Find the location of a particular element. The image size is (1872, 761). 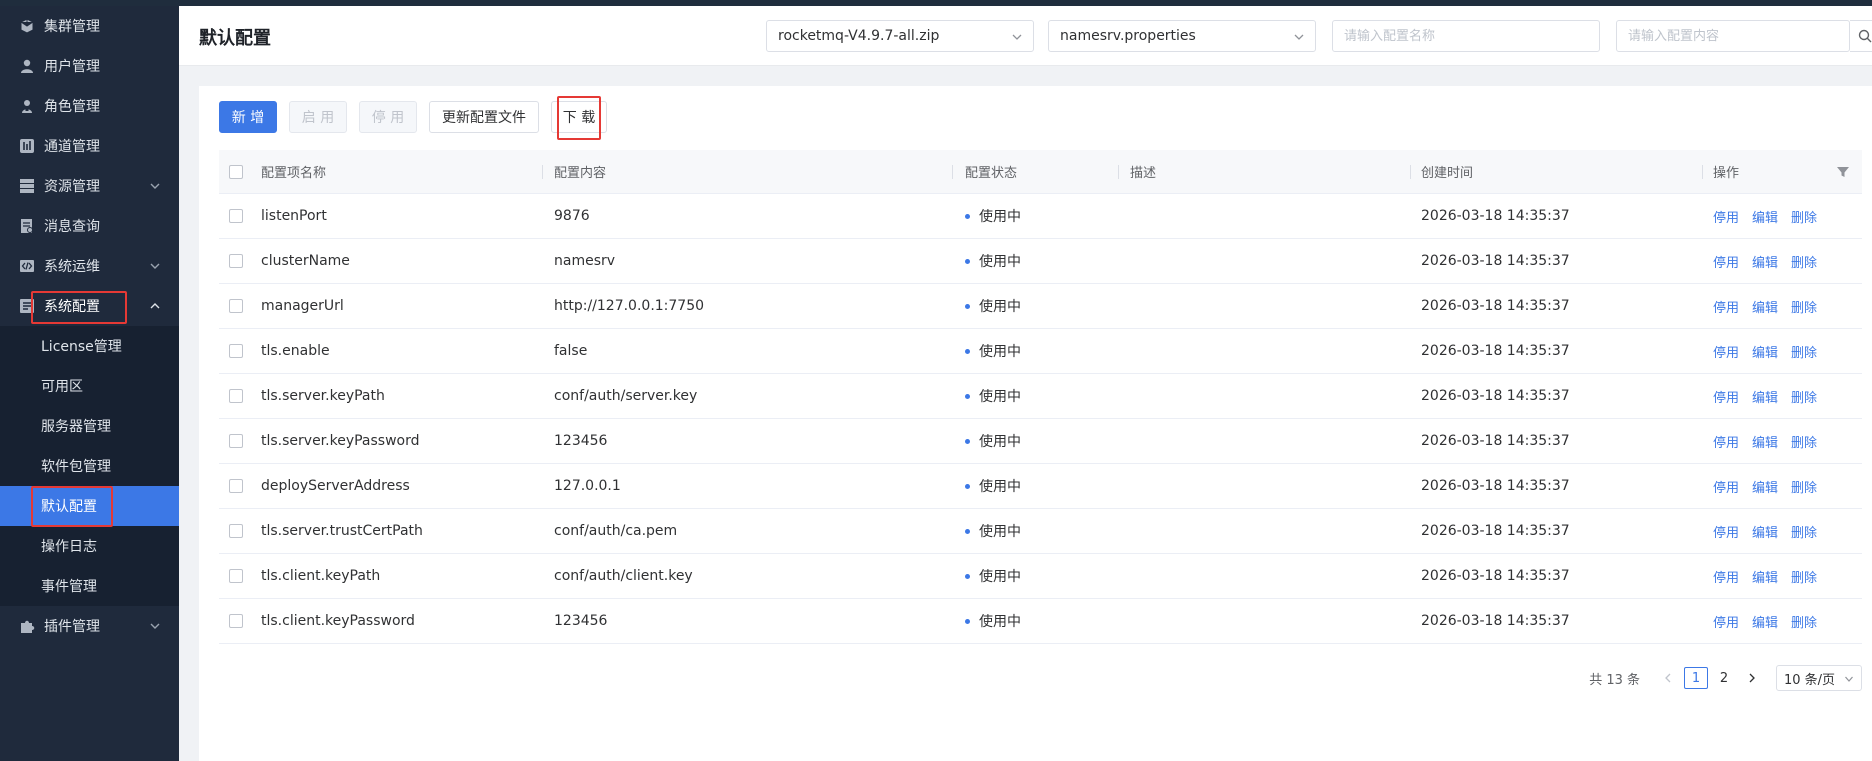

enable-button: 启 用 is located at coordinates (318, 117).